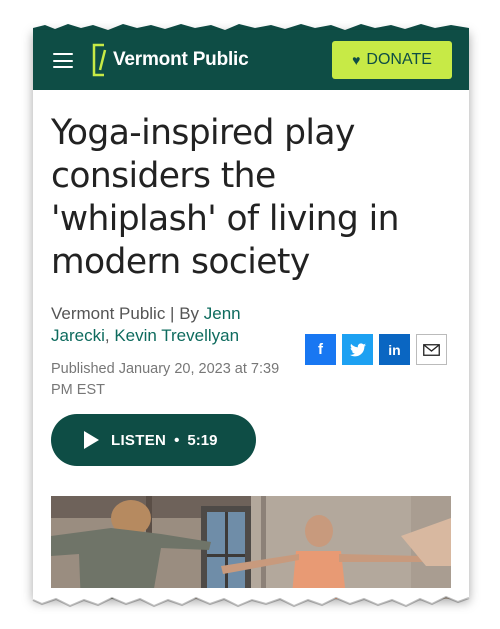 This screenshot has width=500, height=629. I want to click on byline-prefix: Vermont Public | By, so click(127, 313).